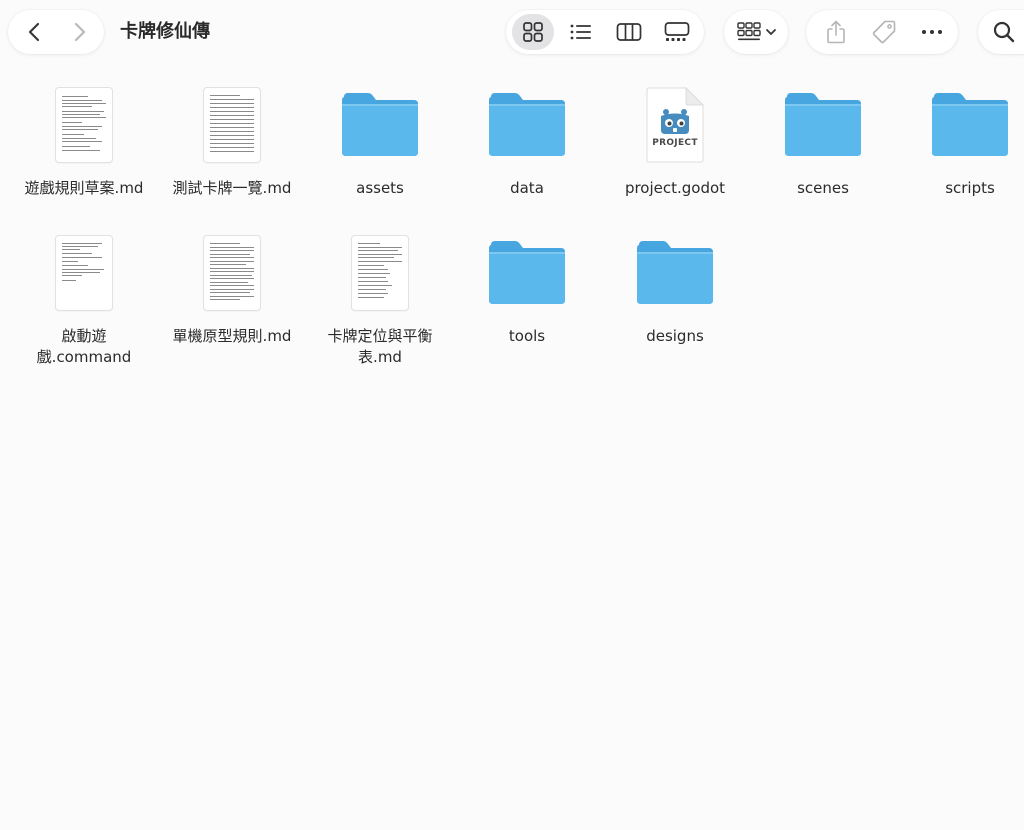 This screenshot has width=1024, height=830. Describe the element at coordinates (675, 143) in the screenshot. I see `project-badge: PROJECT` at that location.